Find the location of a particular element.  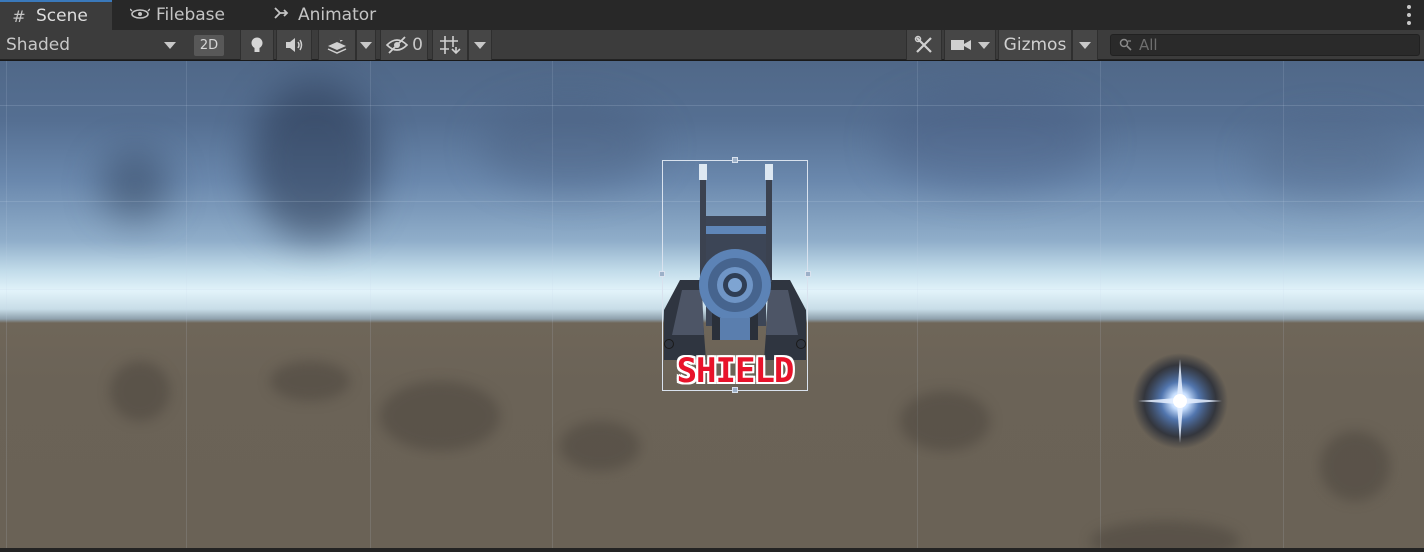

toggle-2d-label: 2D is located at coordinates (209, 45).